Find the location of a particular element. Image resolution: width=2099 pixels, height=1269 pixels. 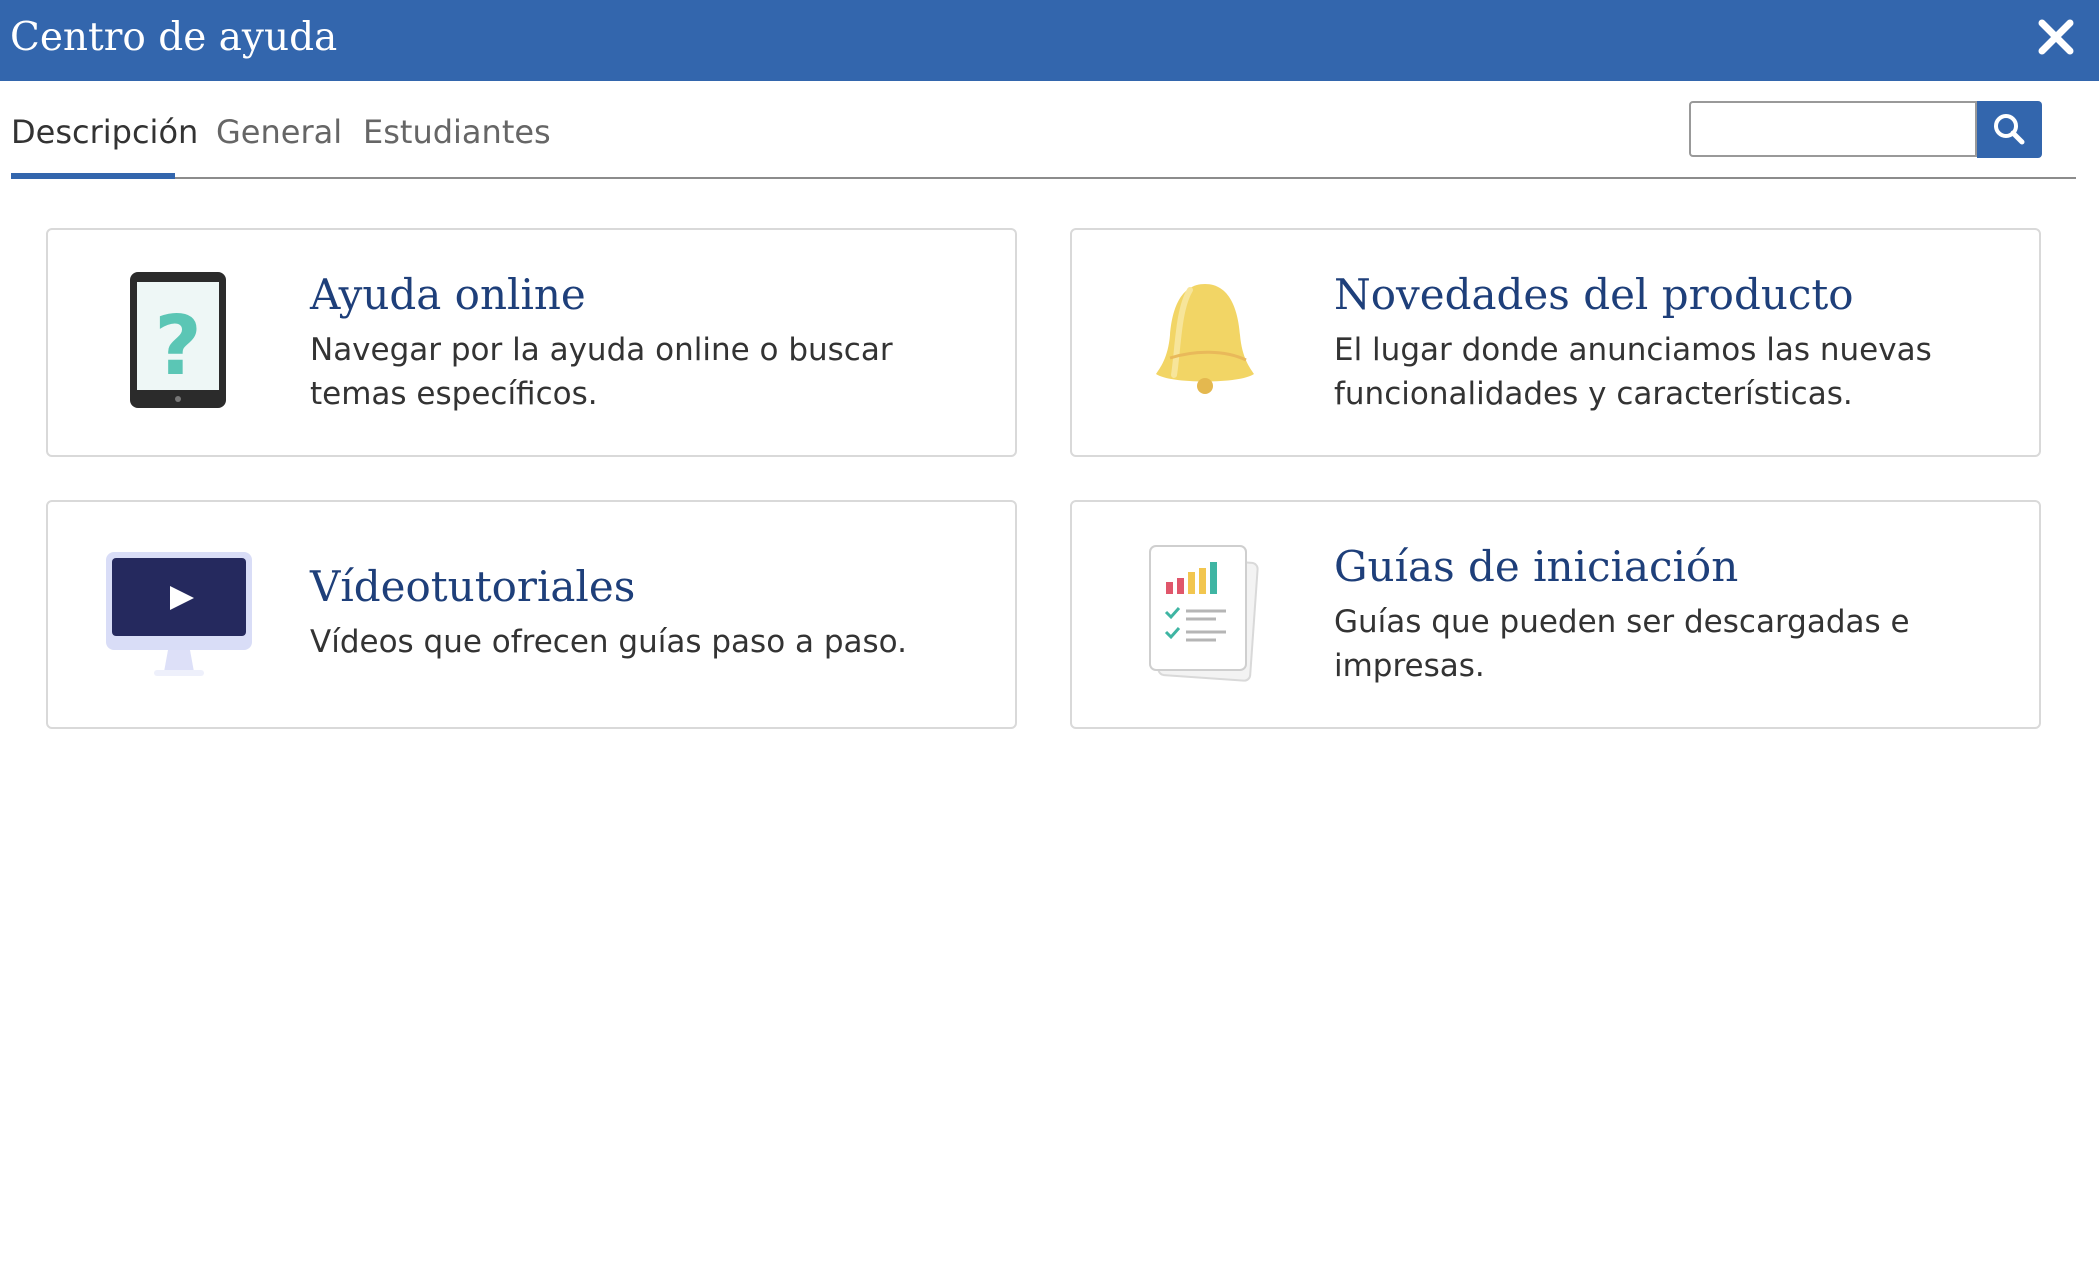

close-icon is located at coordinates (2056, 37).